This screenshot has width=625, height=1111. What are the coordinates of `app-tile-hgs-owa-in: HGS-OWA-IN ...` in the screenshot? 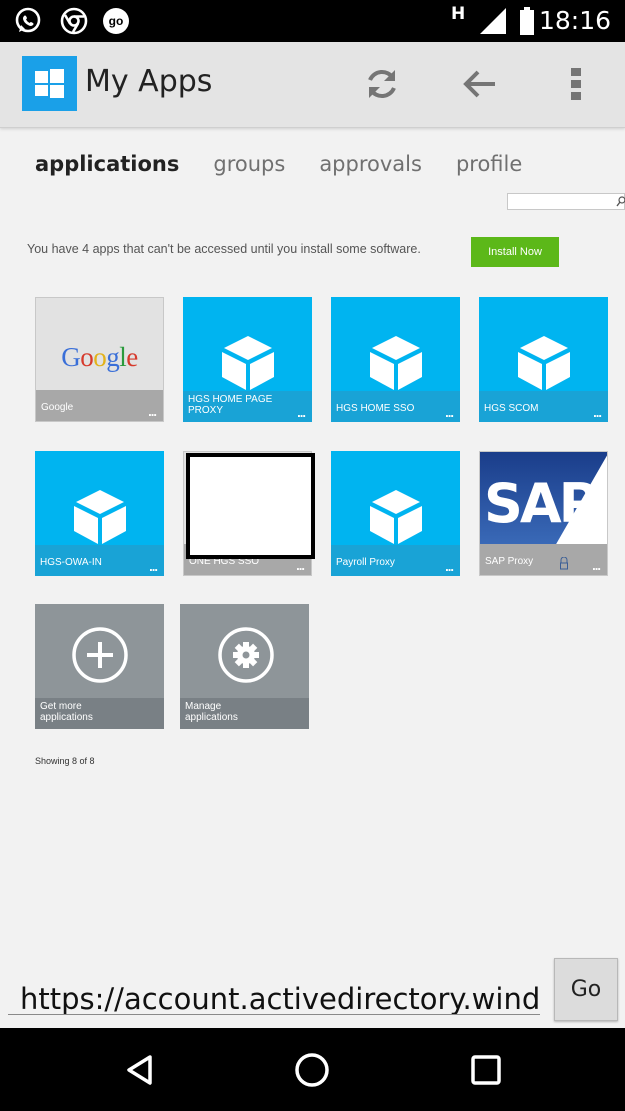 It's located at (99, 513).